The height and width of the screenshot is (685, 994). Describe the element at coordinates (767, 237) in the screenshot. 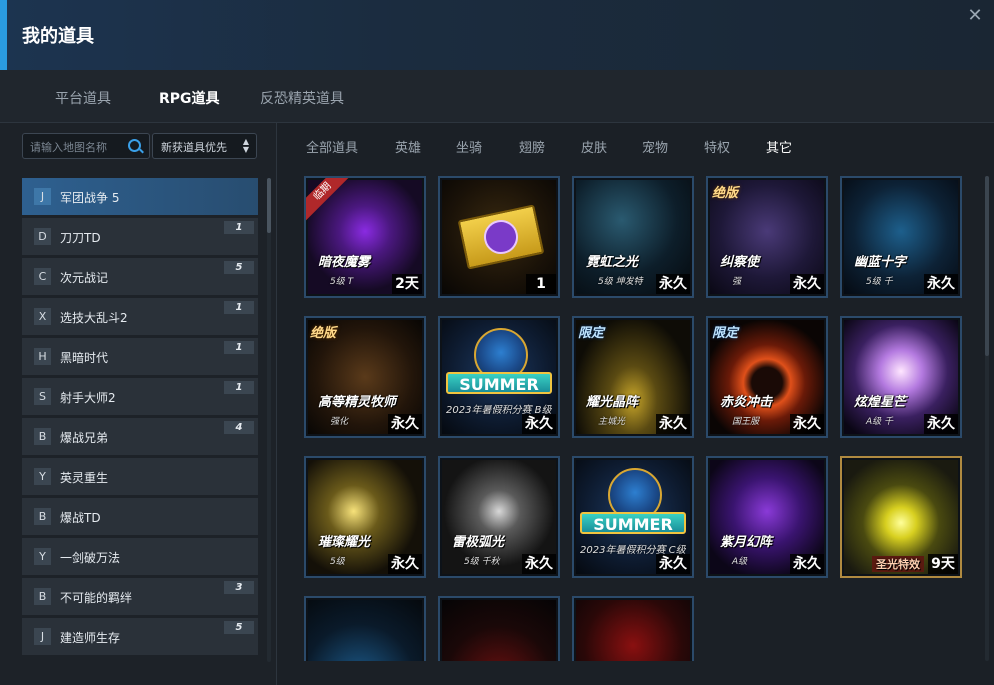

I see `item-card: 绝版 纠察使强 永久` at that location.